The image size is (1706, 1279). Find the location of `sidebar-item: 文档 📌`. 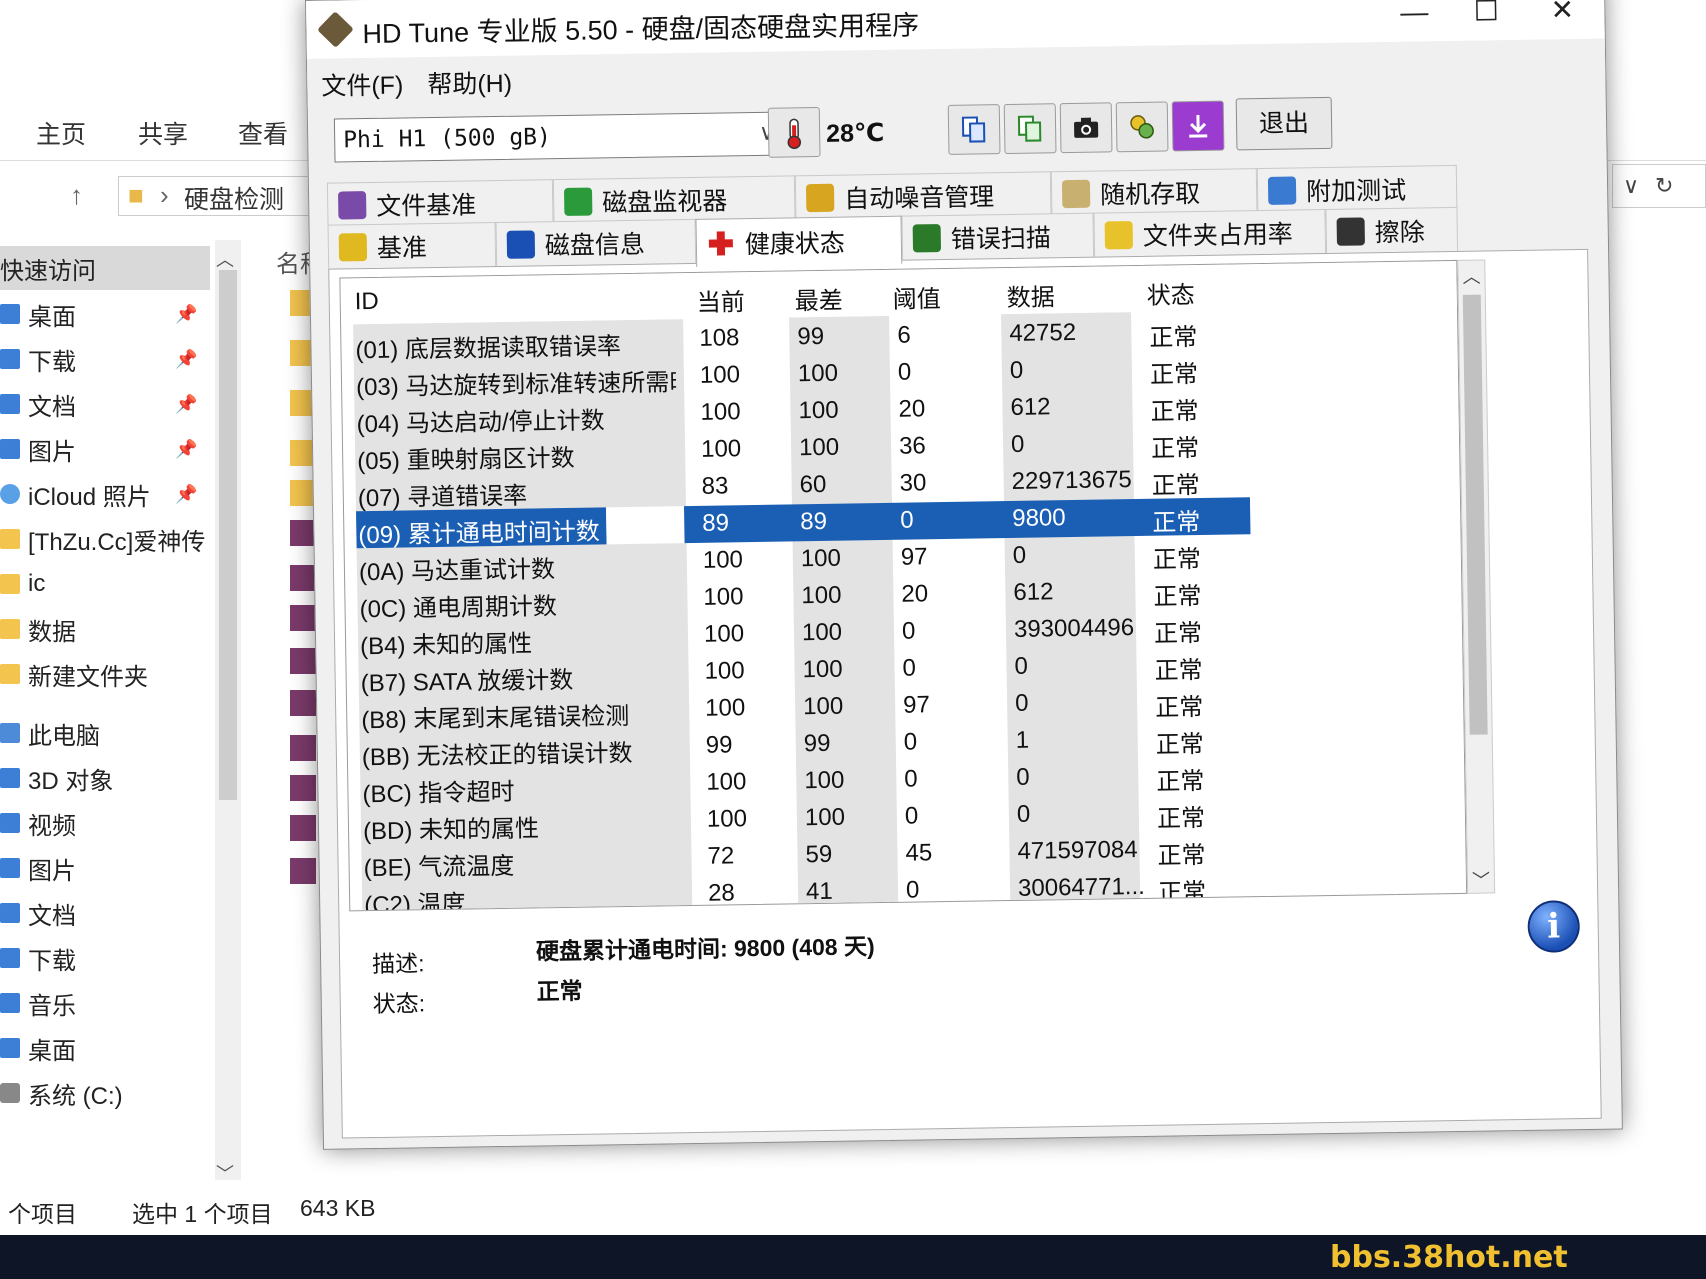

sidebar-item: 文档 📌 is located at coordinates (105, 404).